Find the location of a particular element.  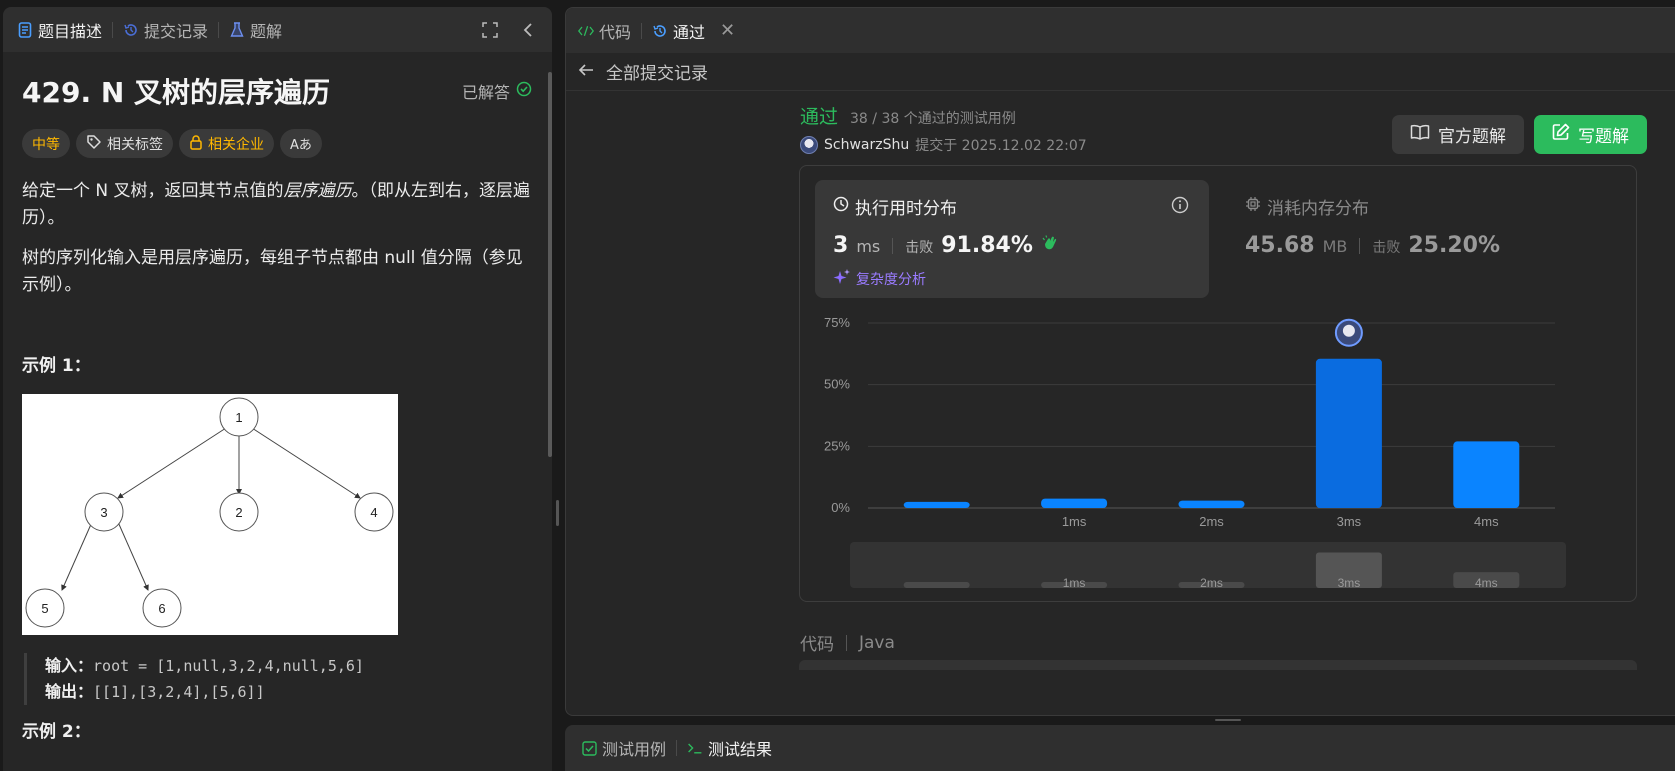

tab-description: 题目描述 is located at coordinates (59, 30).